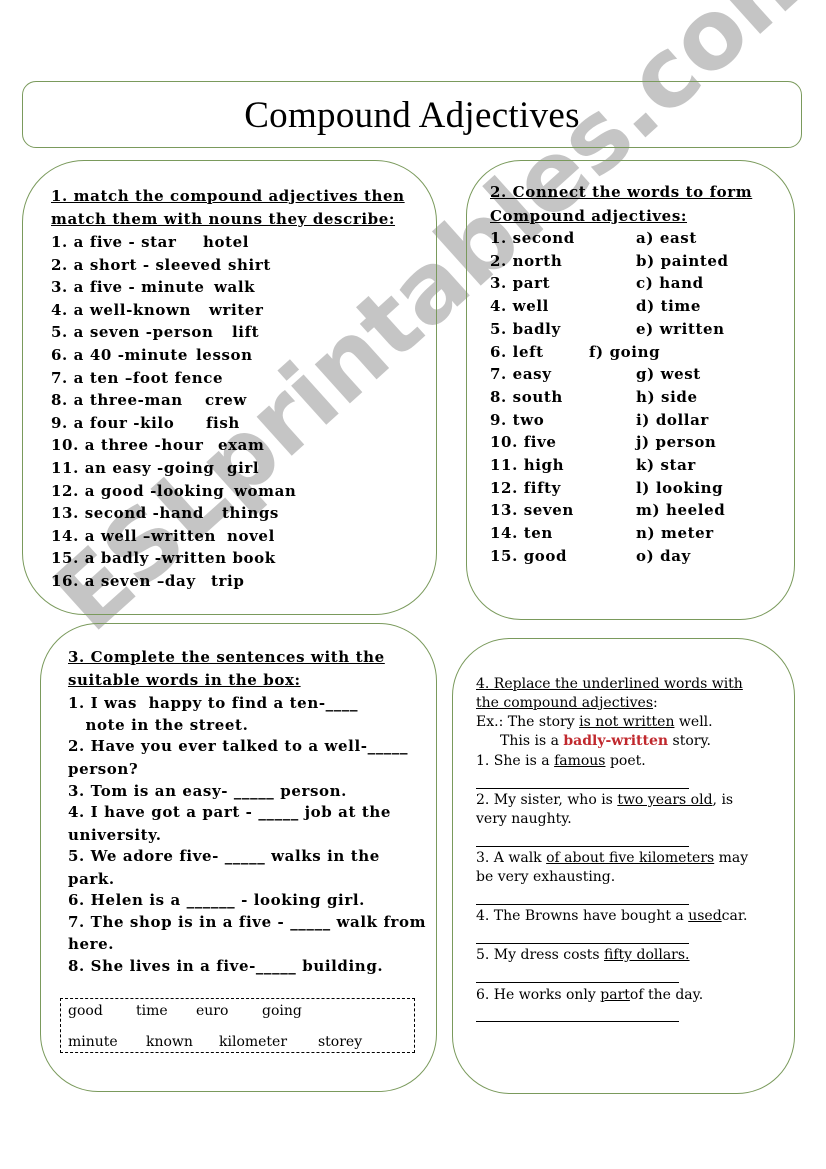 This screenshot has height=1169, width=826. I want to click on connect-right-word: a) east, so click(666, 238).